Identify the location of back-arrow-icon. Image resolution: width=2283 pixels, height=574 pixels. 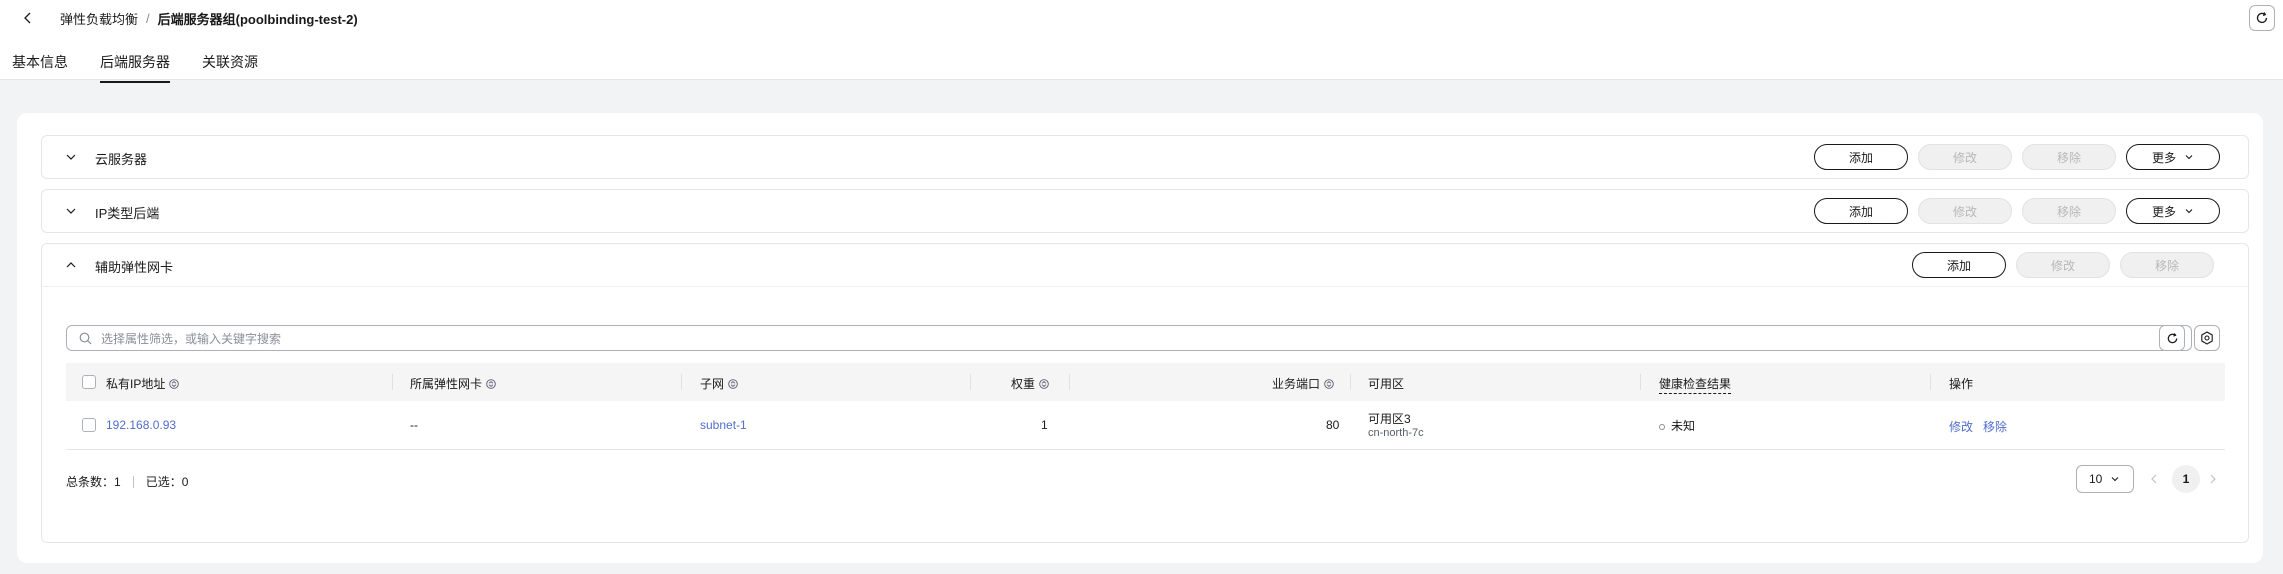
(28, 18).